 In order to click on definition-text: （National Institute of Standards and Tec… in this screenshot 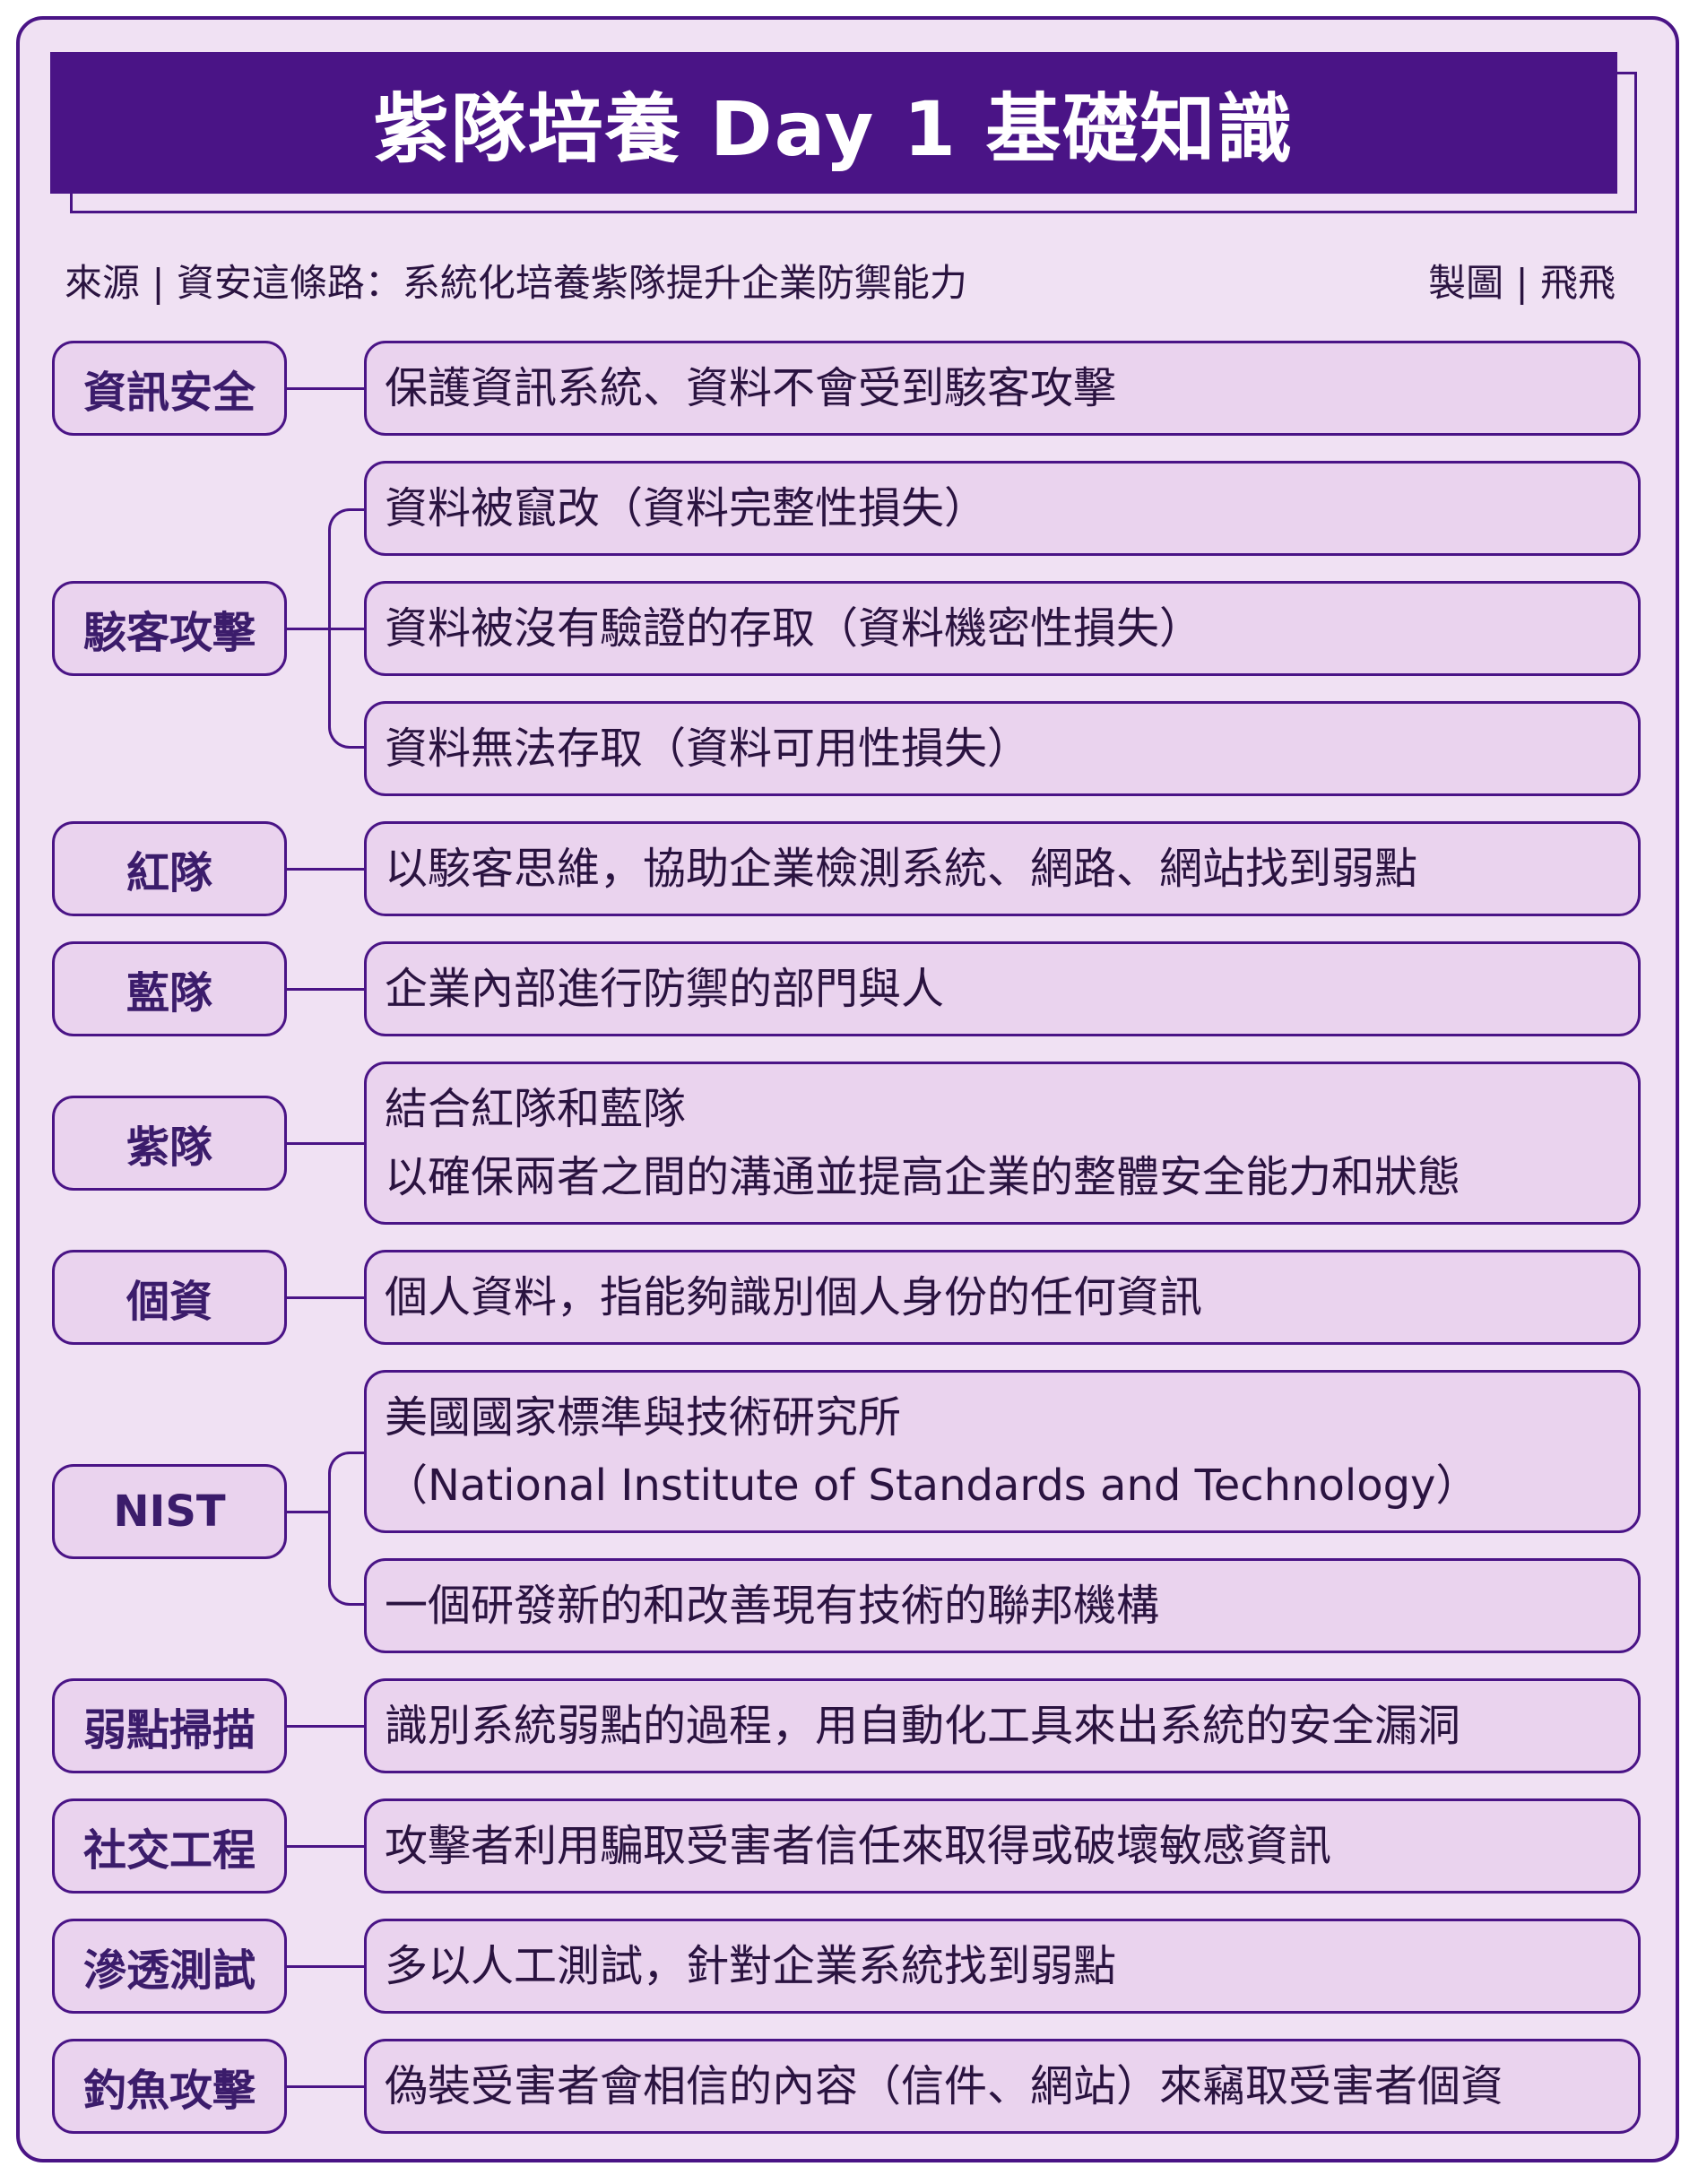, I will do `click(932, 1485)`.